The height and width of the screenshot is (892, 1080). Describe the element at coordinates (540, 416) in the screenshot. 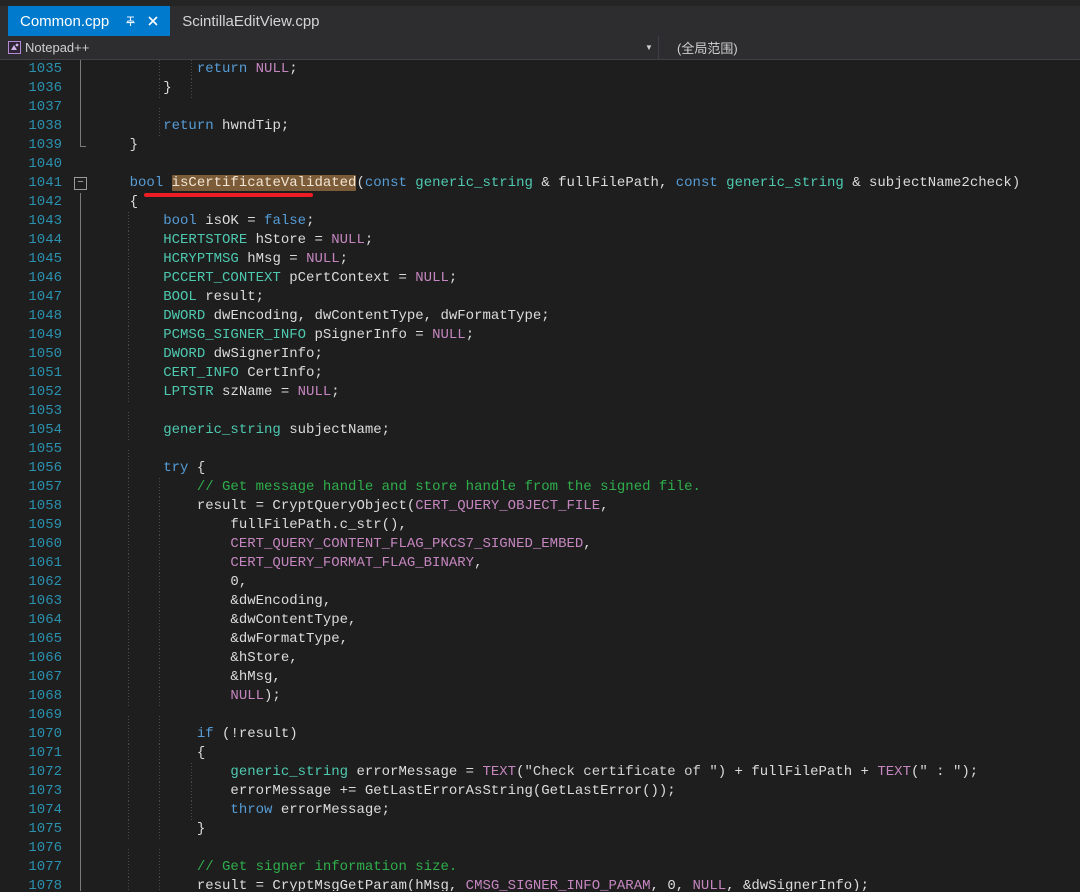

I see `code-line: 1053` at that location.